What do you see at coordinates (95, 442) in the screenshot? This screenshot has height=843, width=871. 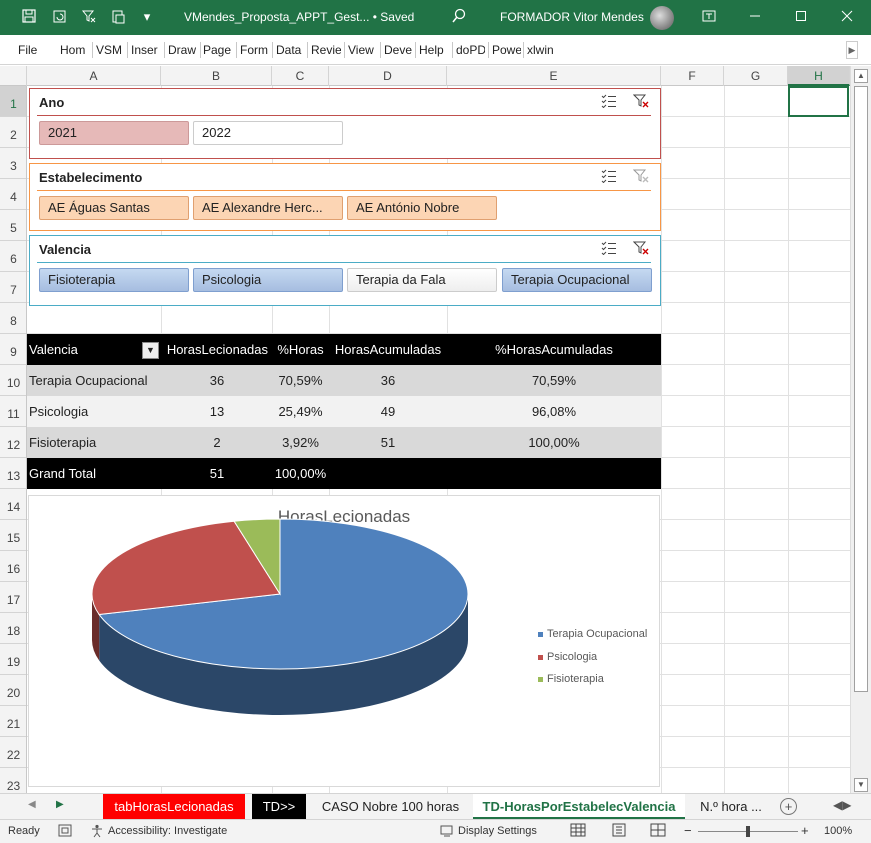 I see `pivot-cell-label: Fisioterapia` at bounding box center [95, 442].